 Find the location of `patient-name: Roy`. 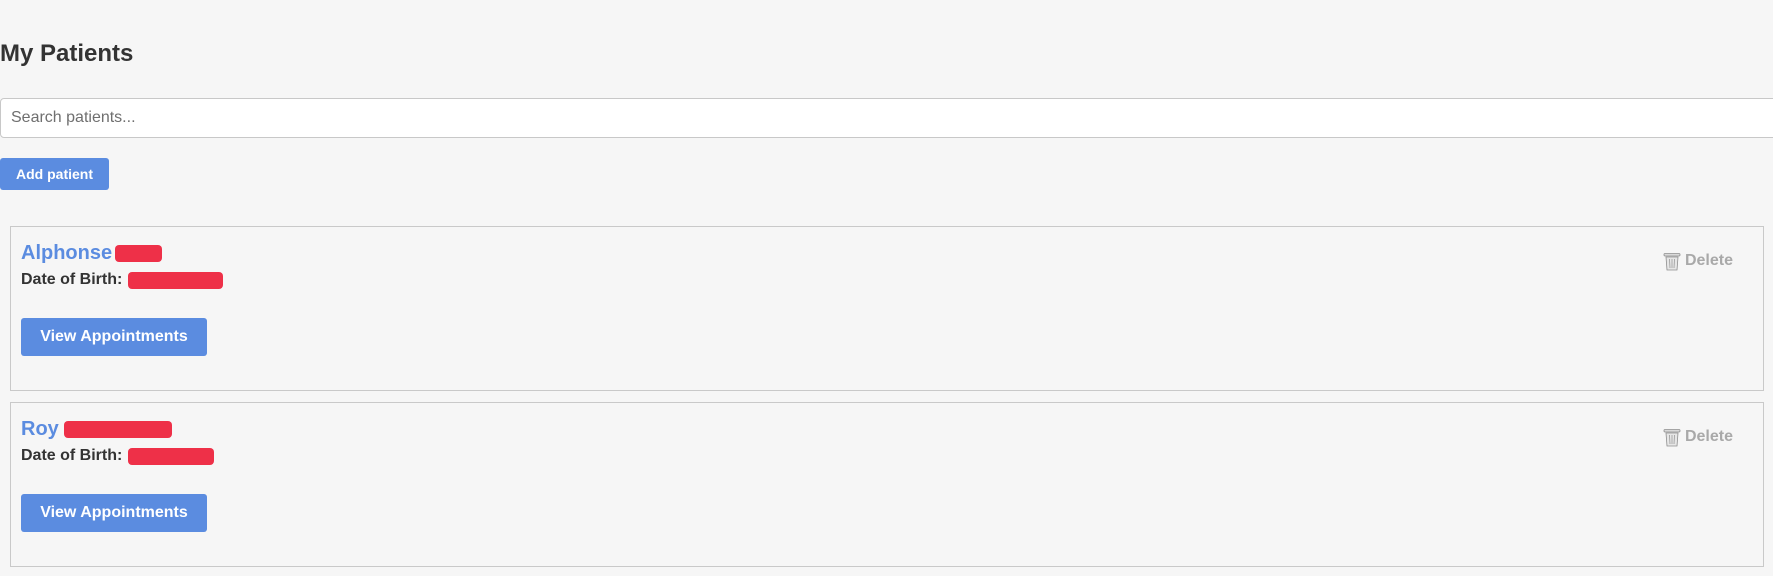

patient-name: Roy is located at coordinates (96, 429).